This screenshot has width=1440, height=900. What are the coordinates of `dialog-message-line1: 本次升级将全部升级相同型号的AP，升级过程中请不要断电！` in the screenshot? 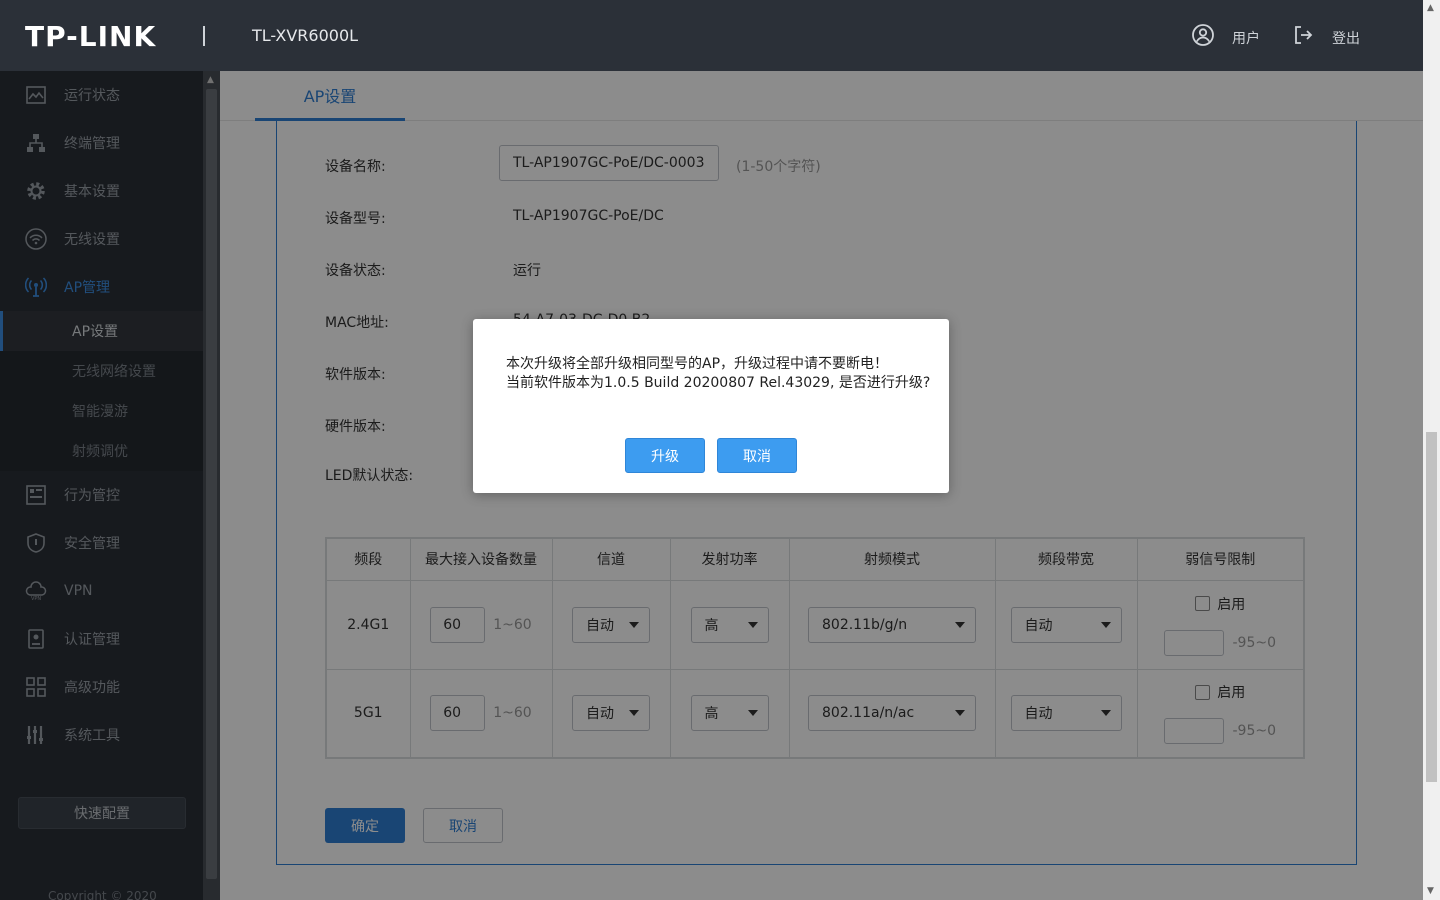 It's located at (697, 364).